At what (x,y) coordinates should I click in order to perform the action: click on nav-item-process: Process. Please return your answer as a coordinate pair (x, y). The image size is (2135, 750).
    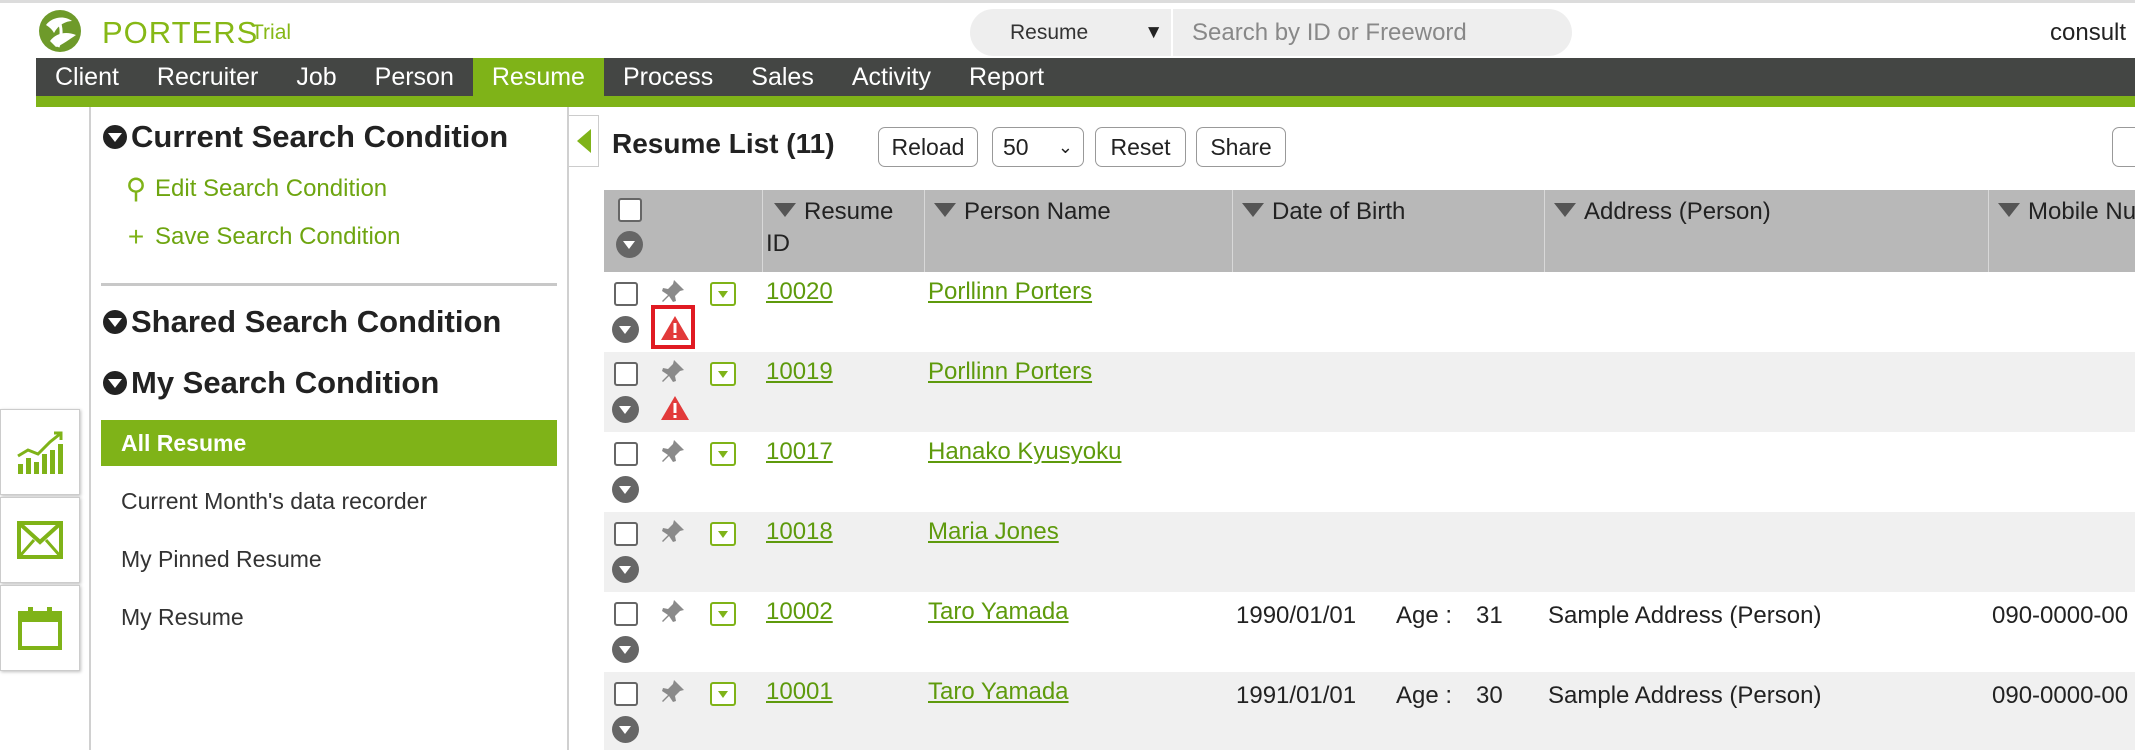
    Looking at the image, I should click on (668, 77).